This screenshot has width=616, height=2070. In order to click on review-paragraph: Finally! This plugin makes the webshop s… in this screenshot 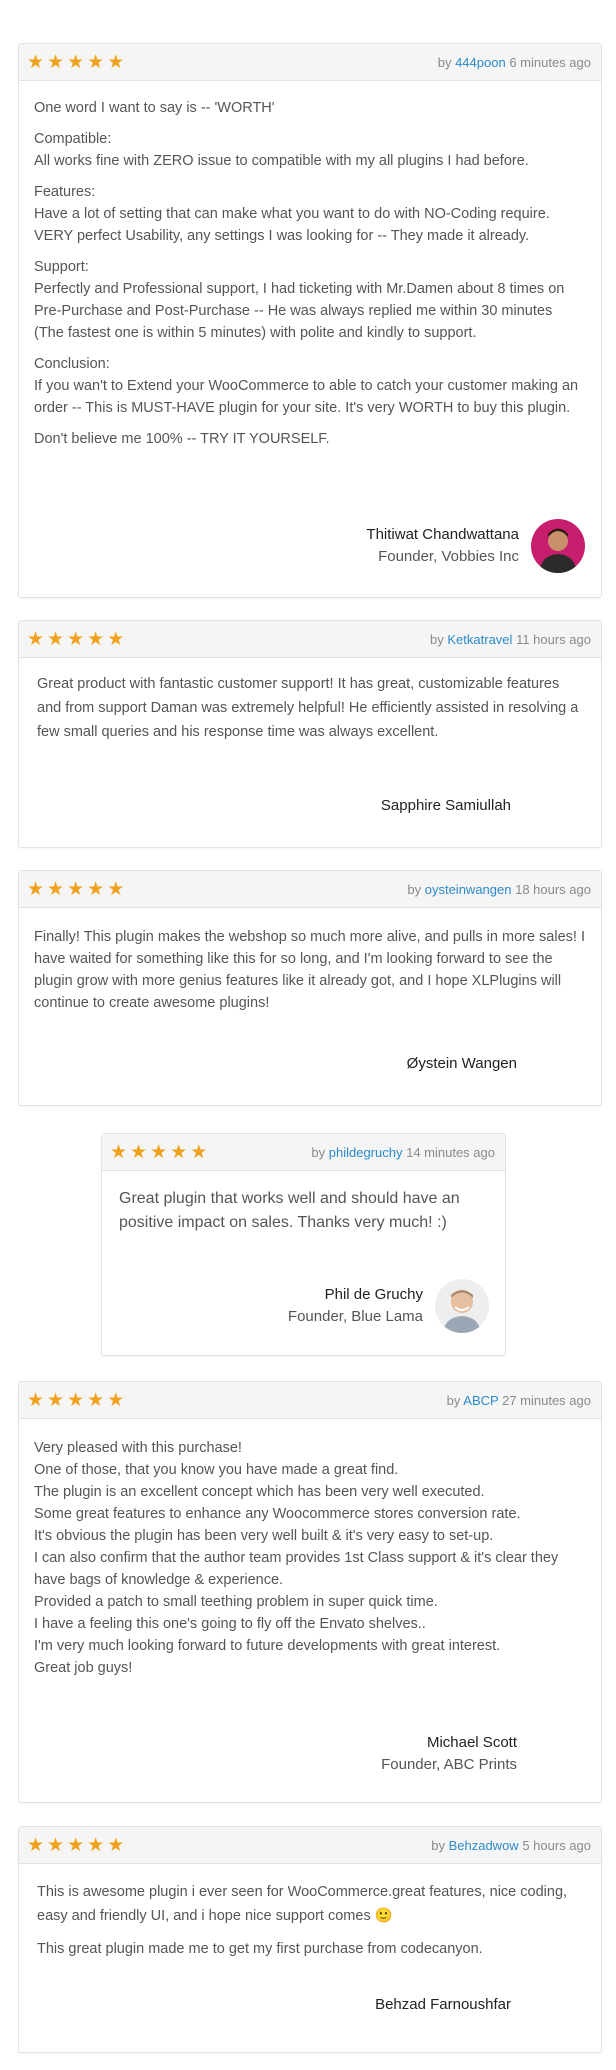, I will do `click(309, 970)`.